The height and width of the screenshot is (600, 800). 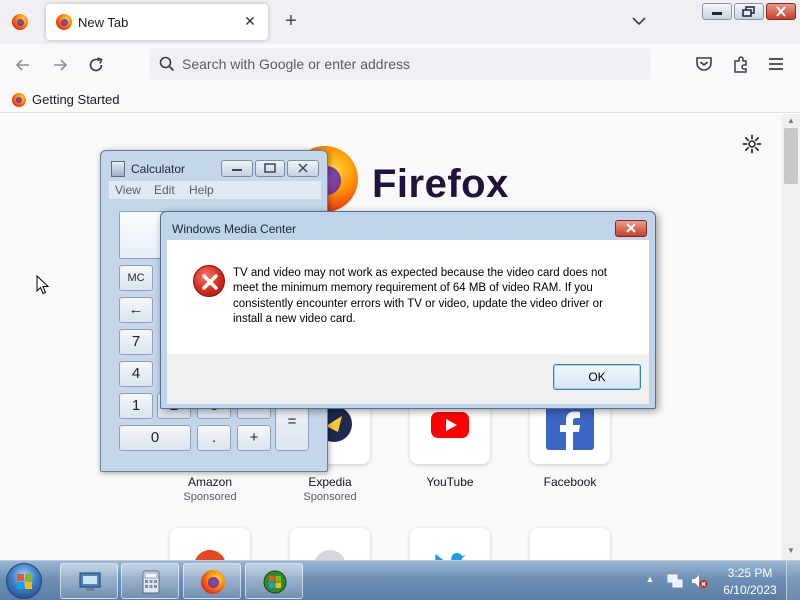 I want to click on menu-edit: Edit, so click(x=164, y=190).